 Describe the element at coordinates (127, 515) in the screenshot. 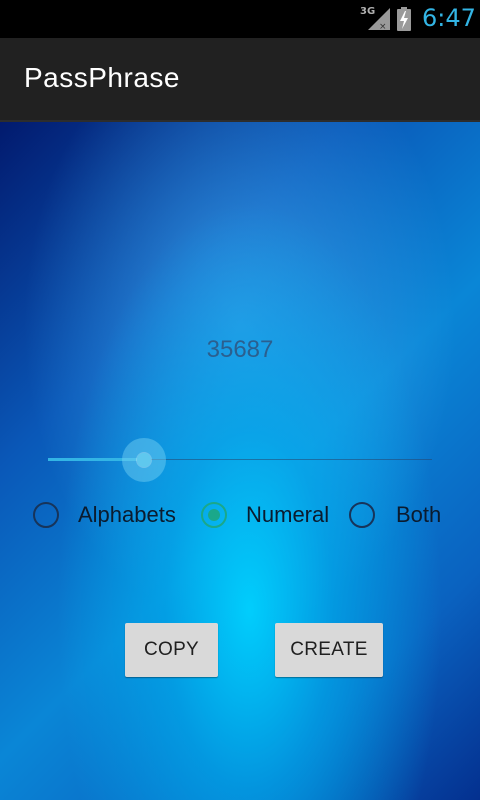

I see `radio-label-alphabets: Alphabets` at that location.